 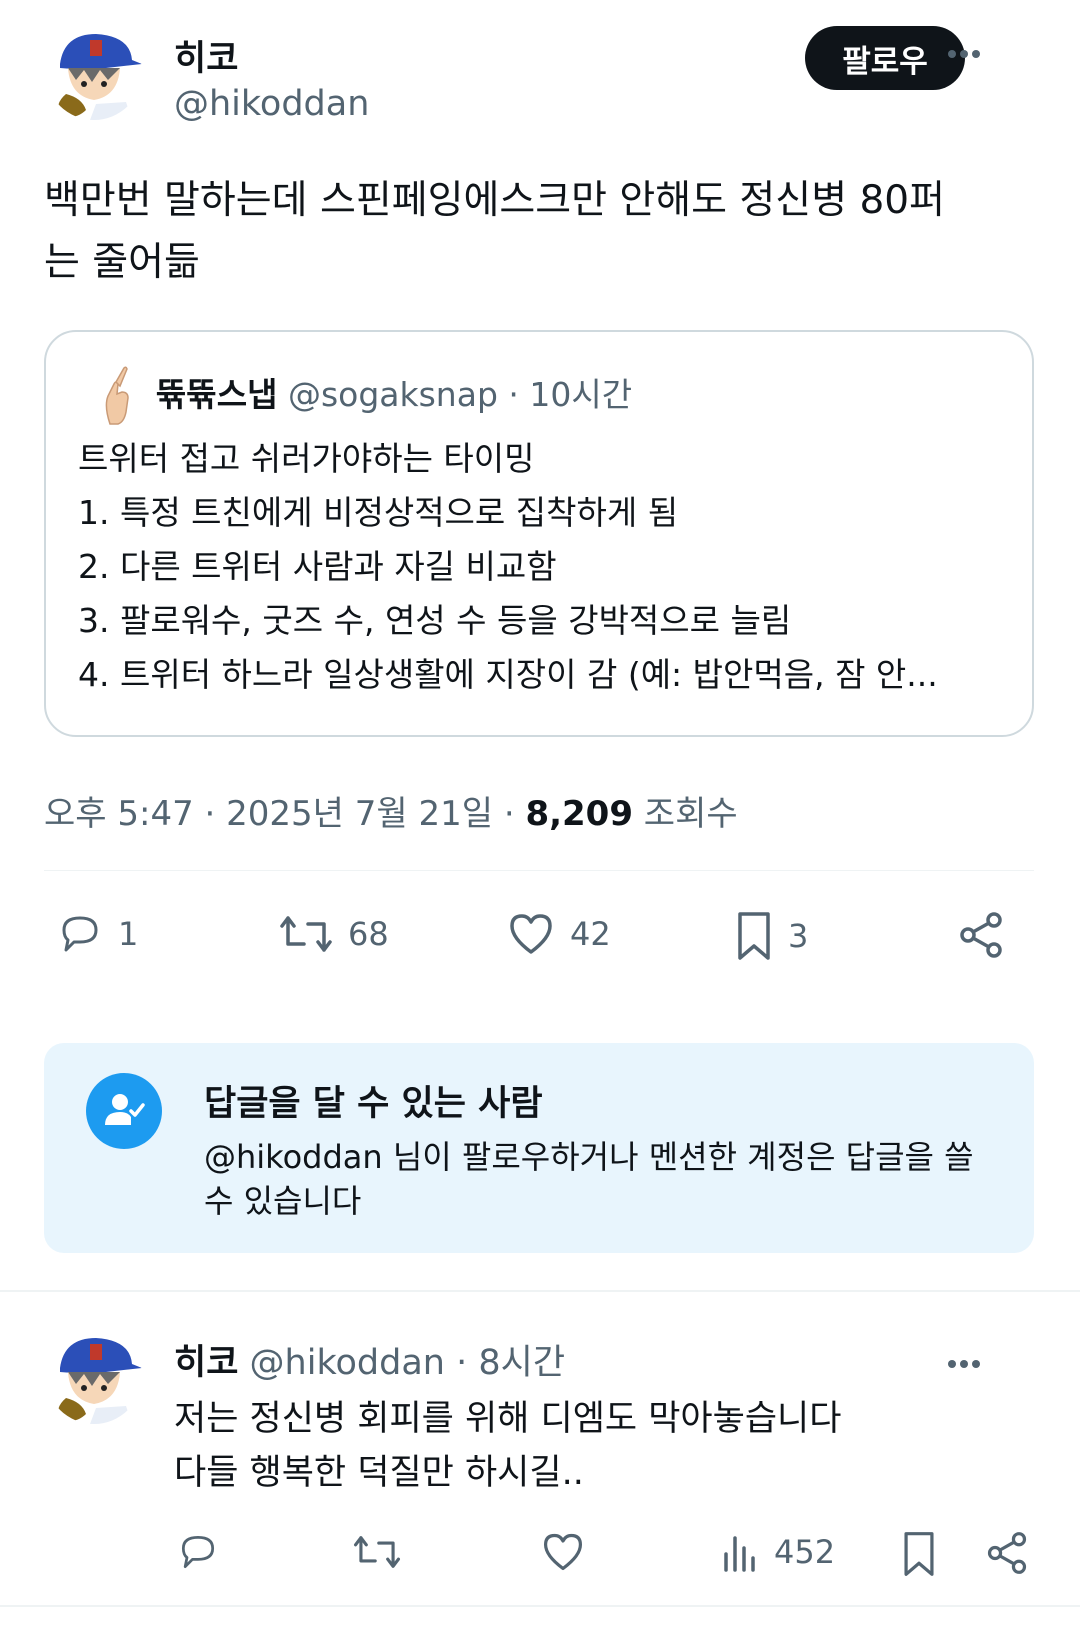 What do you see at coordinates (124, 1111) in the screenshot?
I see `person-check-icon` at bounding box center [124, 1111].